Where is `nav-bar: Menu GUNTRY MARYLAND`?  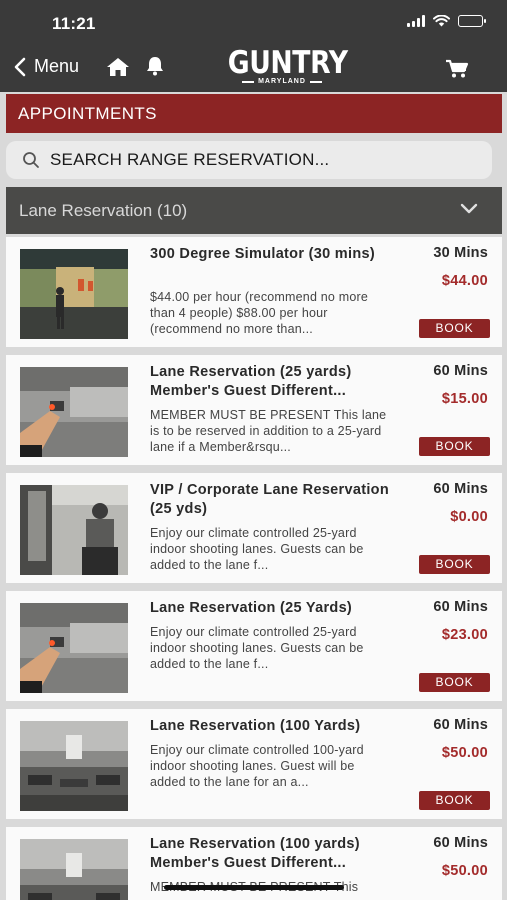 nav-bar: Menu GUNTRY MARYLAND is located at coordinates (253, 68).